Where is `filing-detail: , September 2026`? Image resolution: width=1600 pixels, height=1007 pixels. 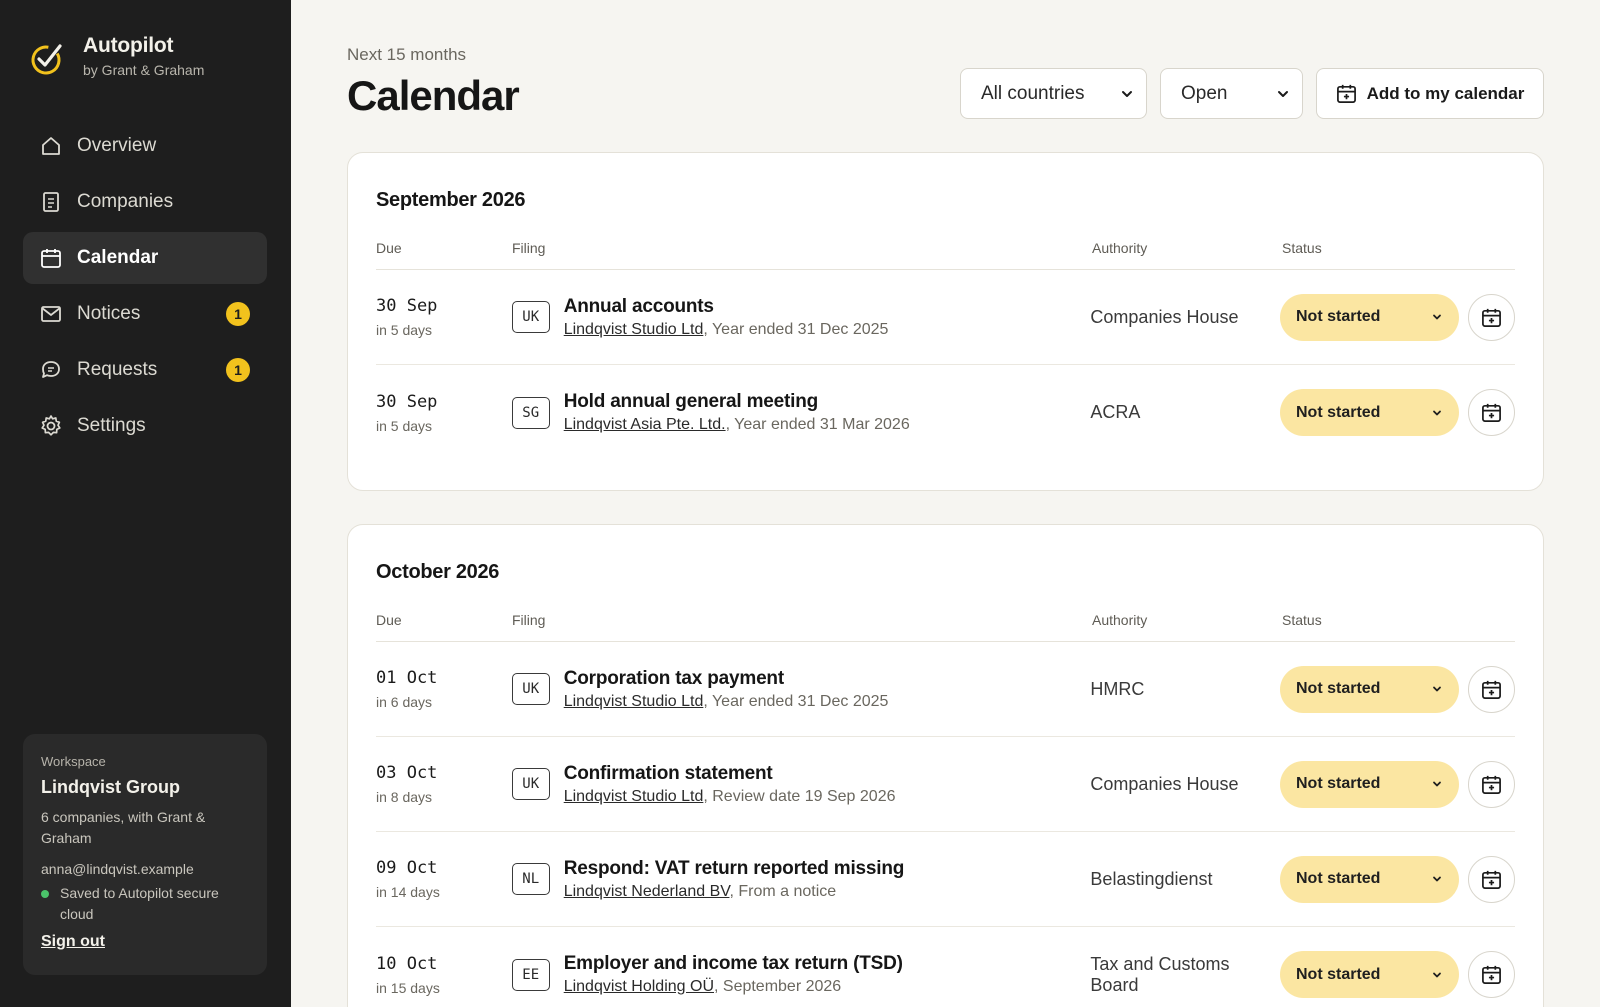 filing-detail: , September 2026 is located at coordinates (778, 986).